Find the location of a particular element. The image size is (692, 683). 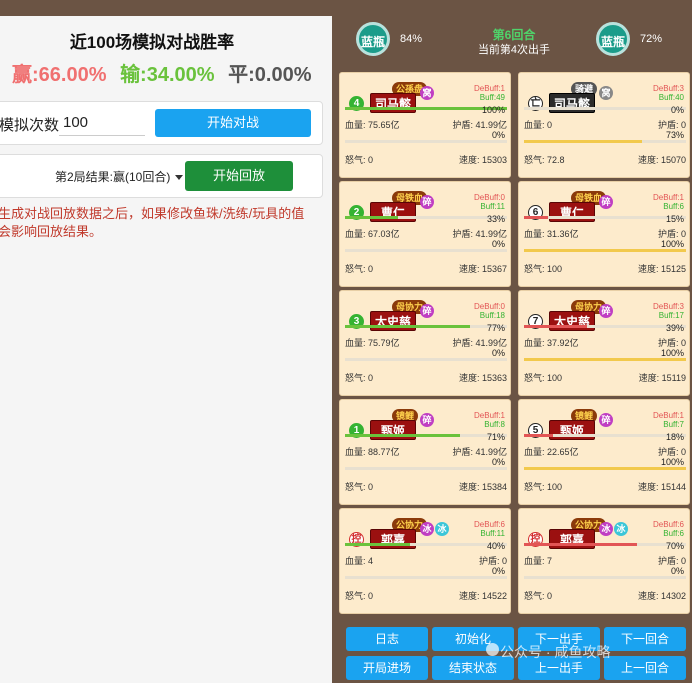

hp-percent: 77% is located at coordinates (495, 328).